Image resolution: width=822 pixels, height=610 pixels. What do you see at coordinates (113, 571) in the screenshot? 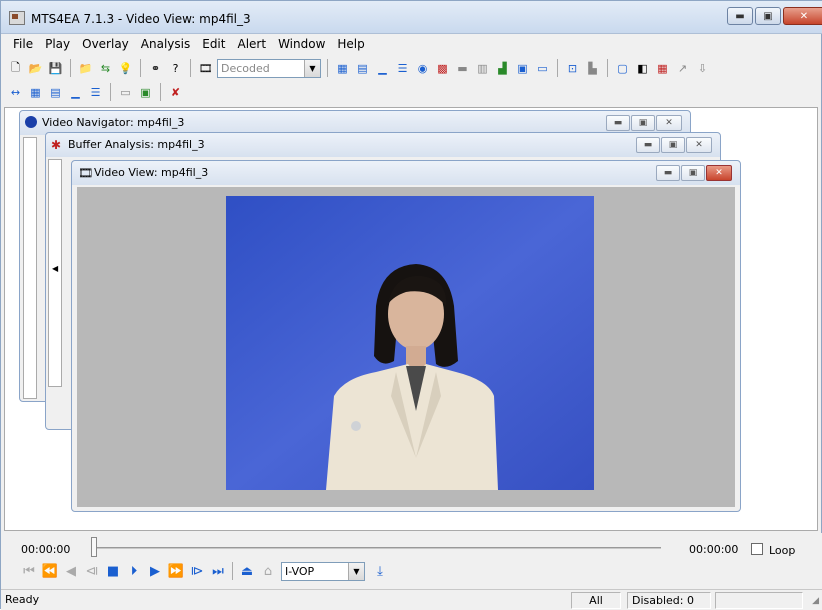
I see `stop-icon: ■` at bounding box center [113, 571].